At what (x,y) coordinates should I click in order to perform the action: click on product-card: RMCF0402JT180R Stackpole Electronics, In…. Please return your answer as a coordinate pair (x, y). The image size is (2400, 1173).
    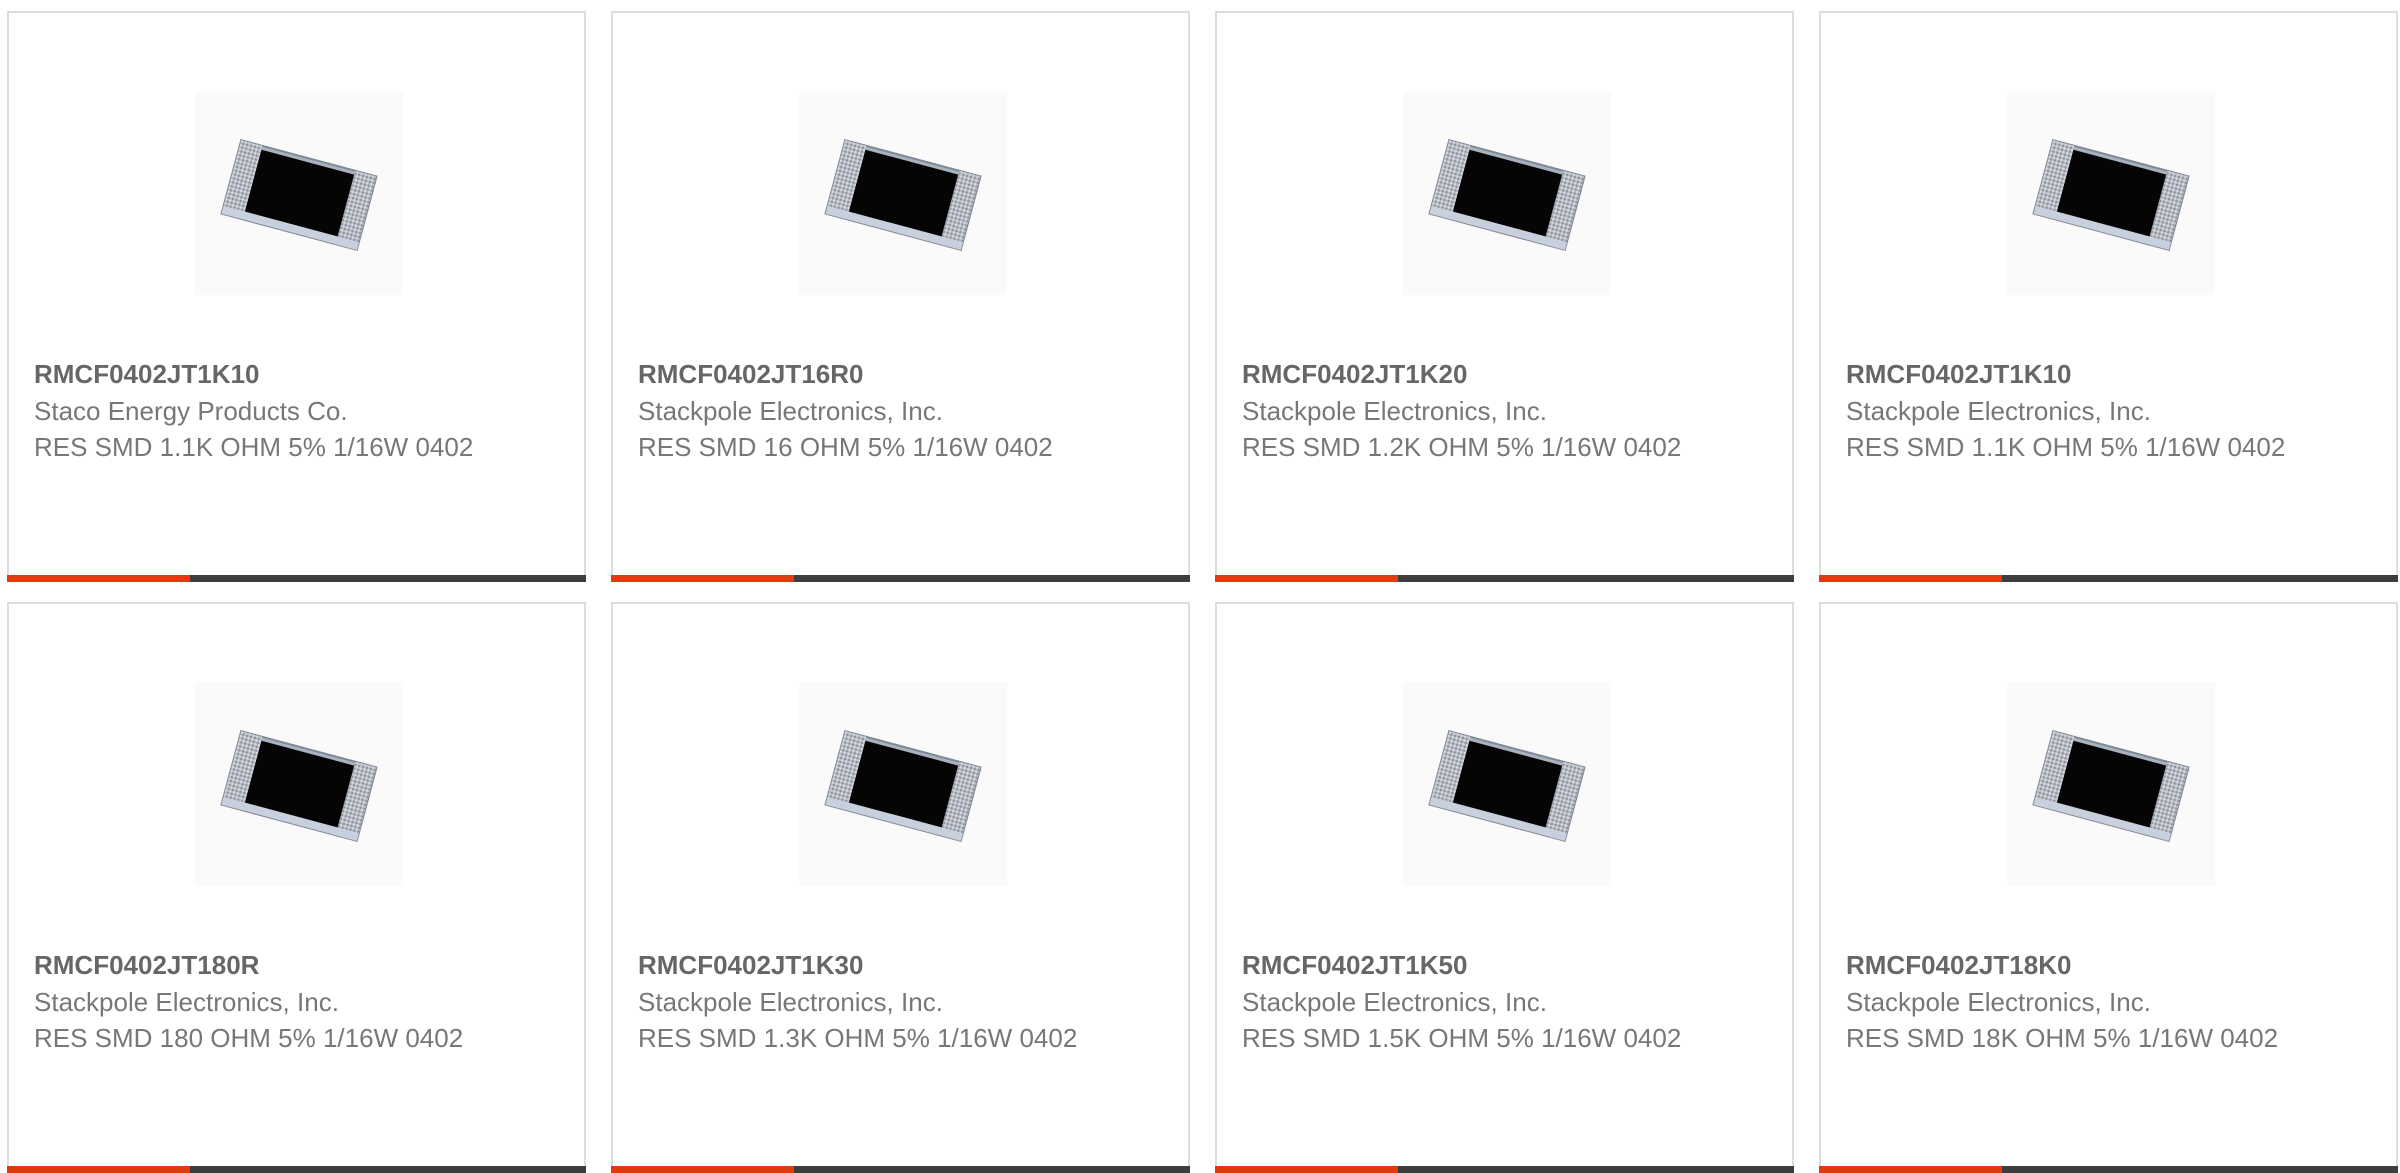
    Looking at the image, I should click on (296, 887).